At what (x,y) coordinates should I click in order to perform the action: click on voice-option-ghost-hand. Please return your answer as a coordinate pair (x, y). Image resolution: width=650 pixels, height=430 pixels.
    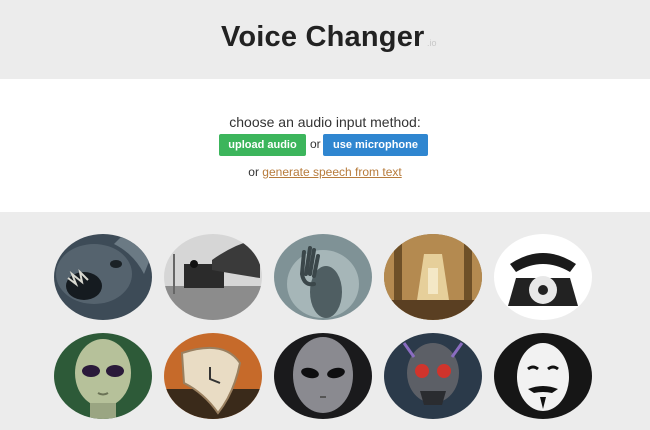
    Looking at the image, I should click on (323, 277).